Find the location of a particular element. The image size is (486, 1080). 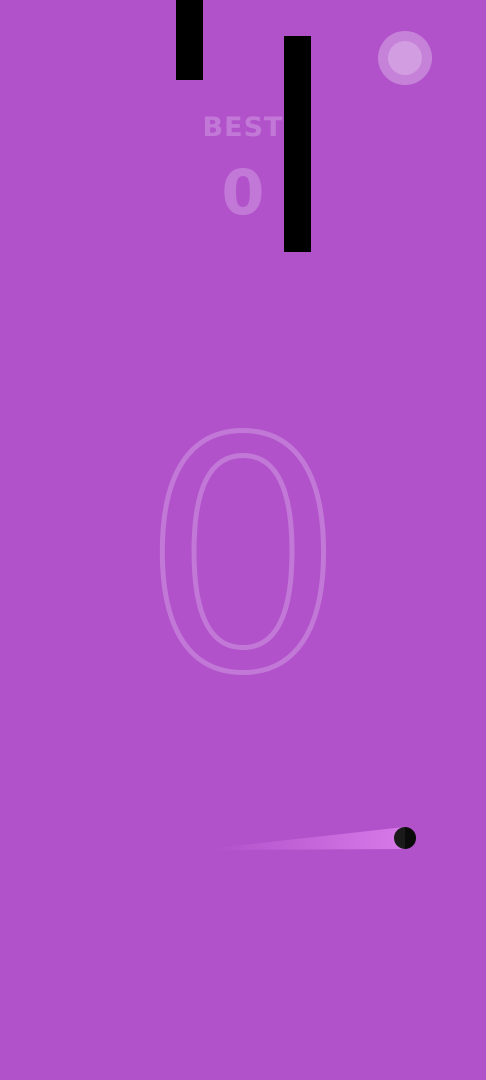

player-layer is located at coordinates (315, 838).